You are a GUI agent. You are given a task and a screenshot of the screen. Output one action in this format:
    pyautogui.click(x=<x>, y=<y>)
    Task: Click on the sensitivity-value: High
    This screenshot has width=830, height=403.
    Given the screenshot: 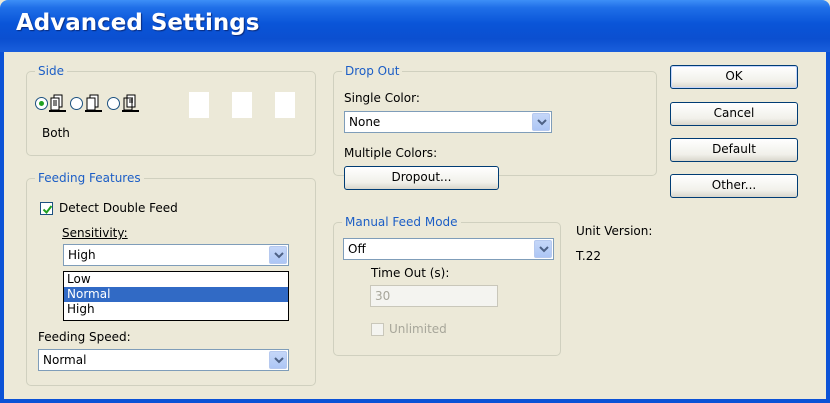 What is the action you would take?
    pyautogui.click(x=82, y=255)
    